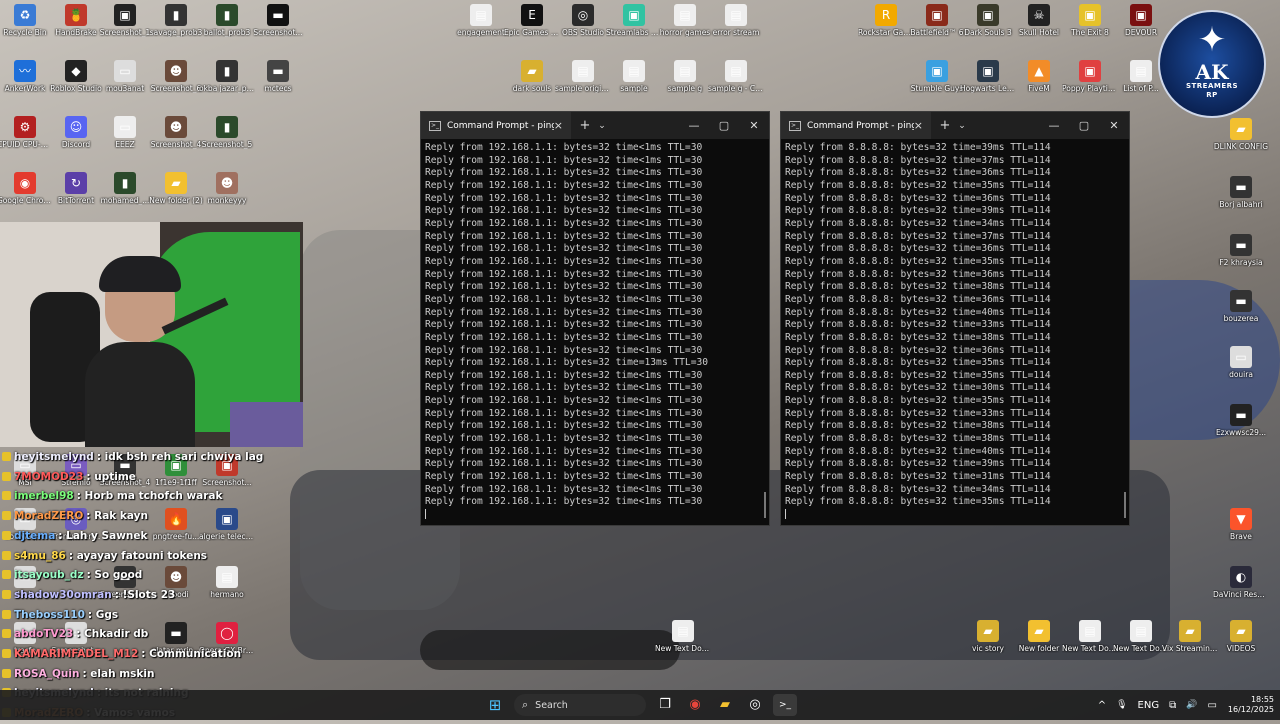 This screenshot has height=724, width=1280. I want to click on desktop-icon: ♻ Recycle Bin, so click(26, 20).